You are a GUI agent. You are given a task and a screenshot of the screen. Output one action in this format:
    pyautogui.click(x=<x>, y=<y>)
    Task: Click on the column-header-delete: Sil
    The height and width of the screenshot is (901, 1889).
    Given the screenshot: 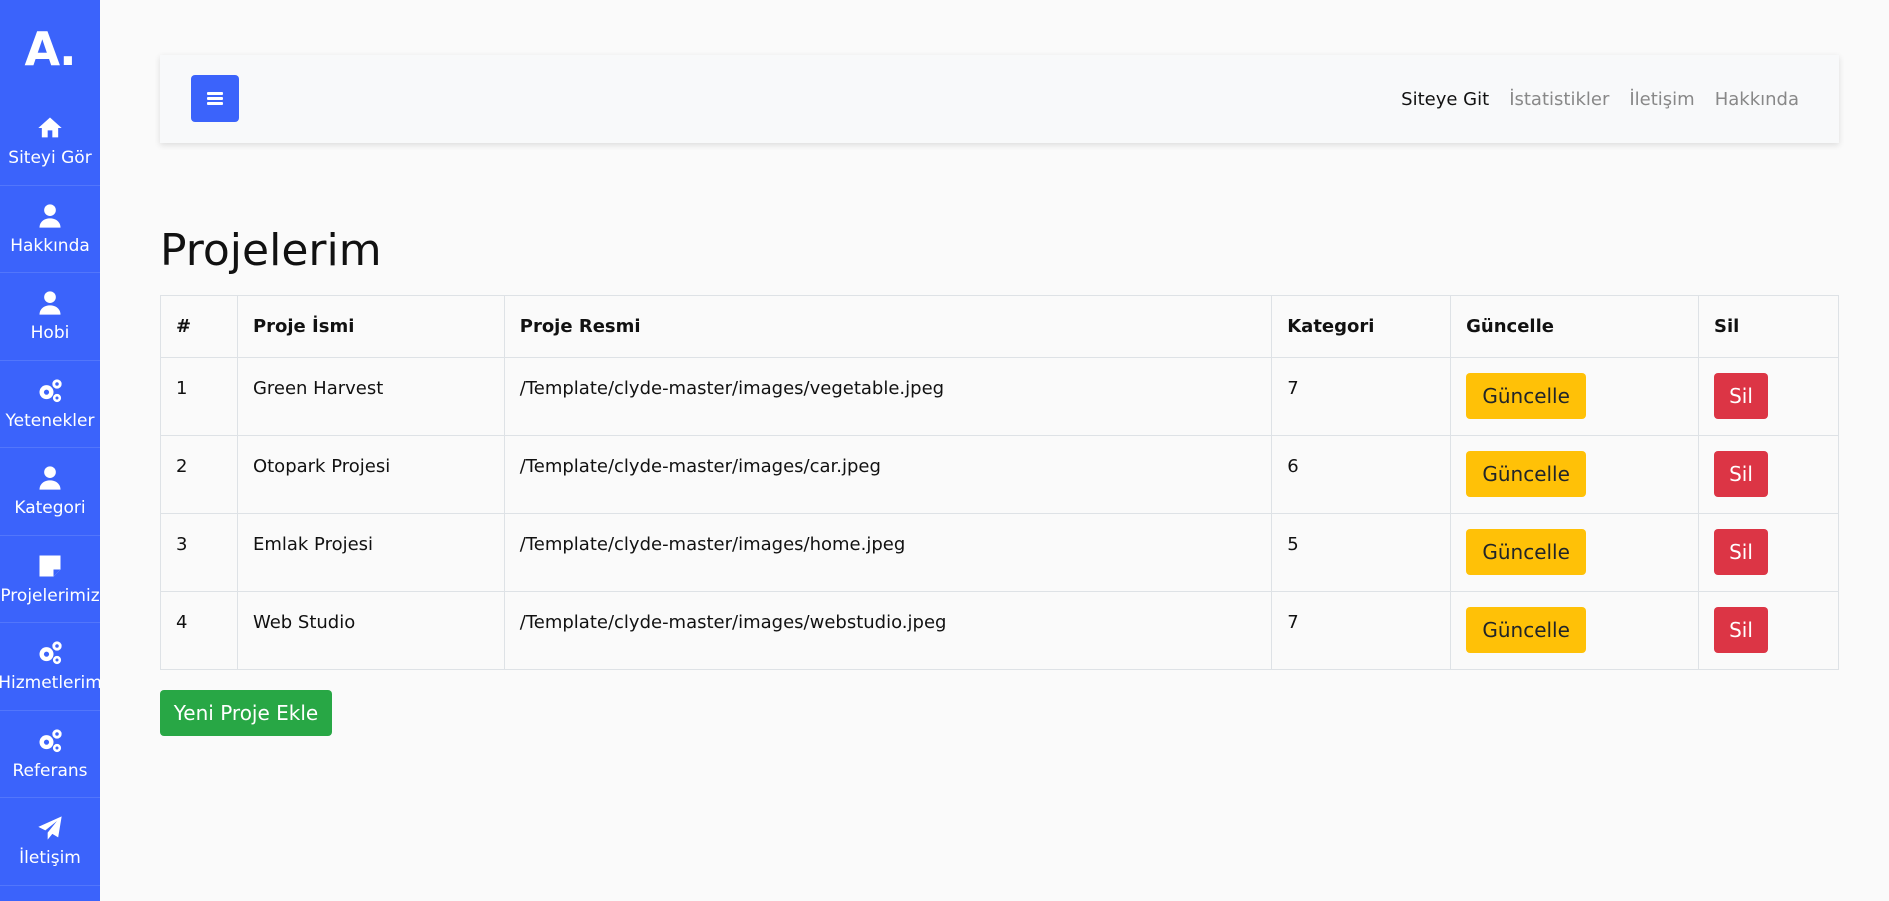 What is the action you would take?
    pyautogui.click(x=1768, y=326)
    